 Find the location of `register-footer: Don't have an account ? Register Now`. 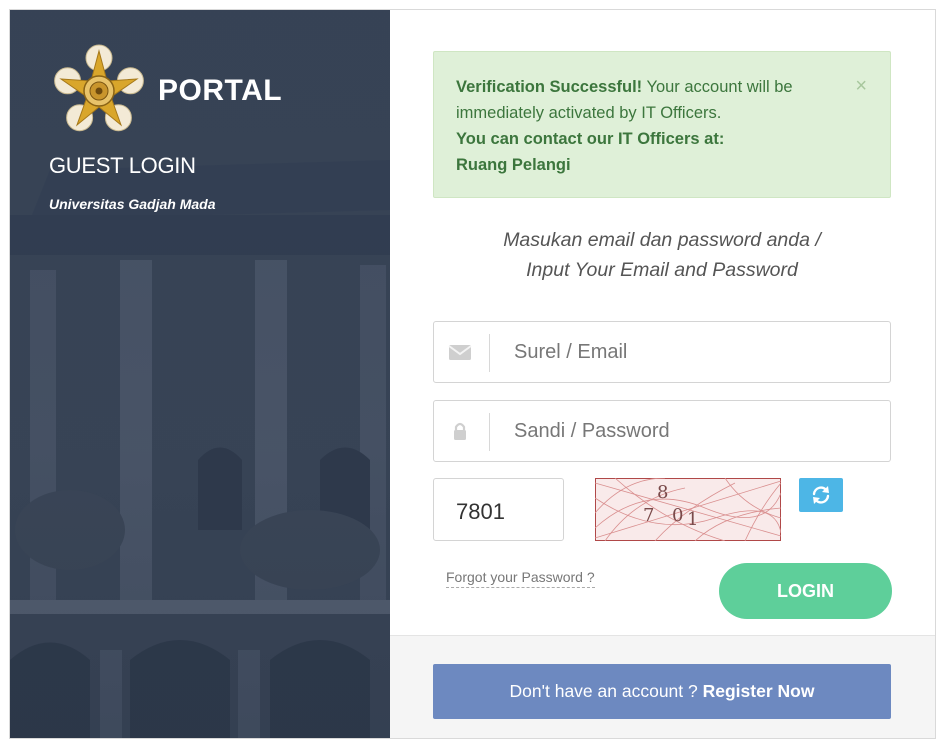

register-footer: Don't have an account ? Register Now is located at coordinates (662, 686).